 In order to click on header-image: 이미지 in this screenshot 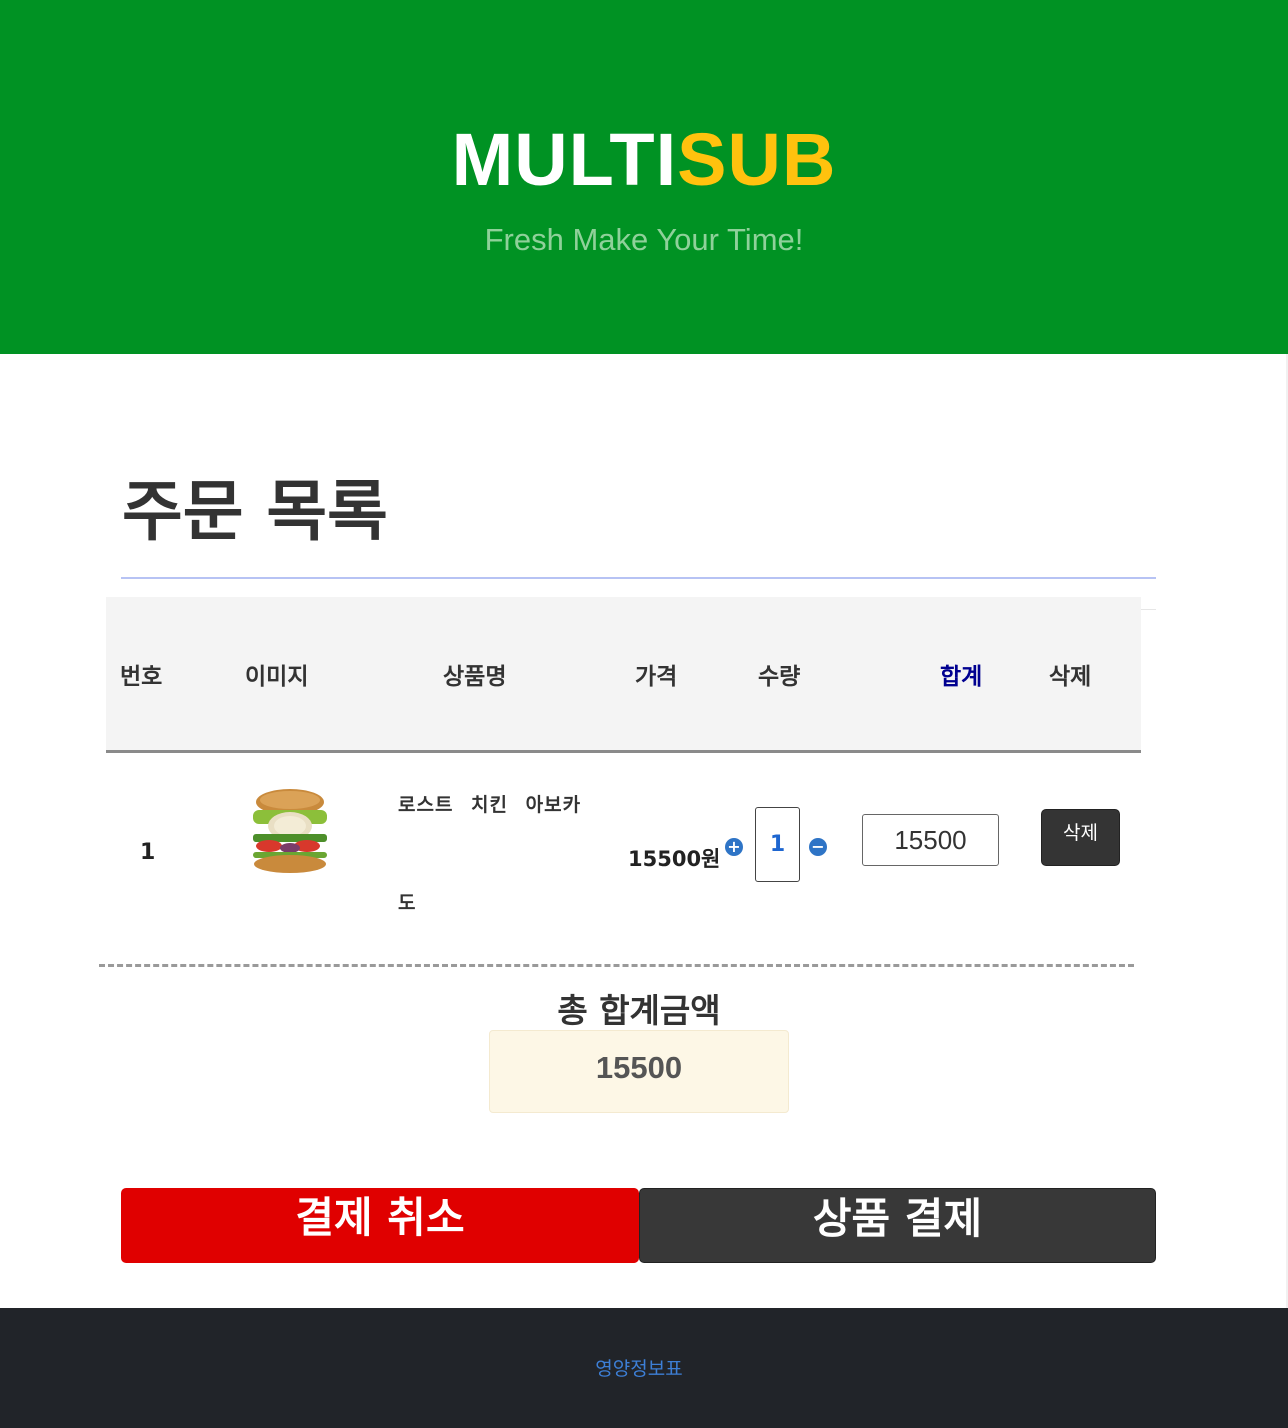, I will do `click(277, 677)`.